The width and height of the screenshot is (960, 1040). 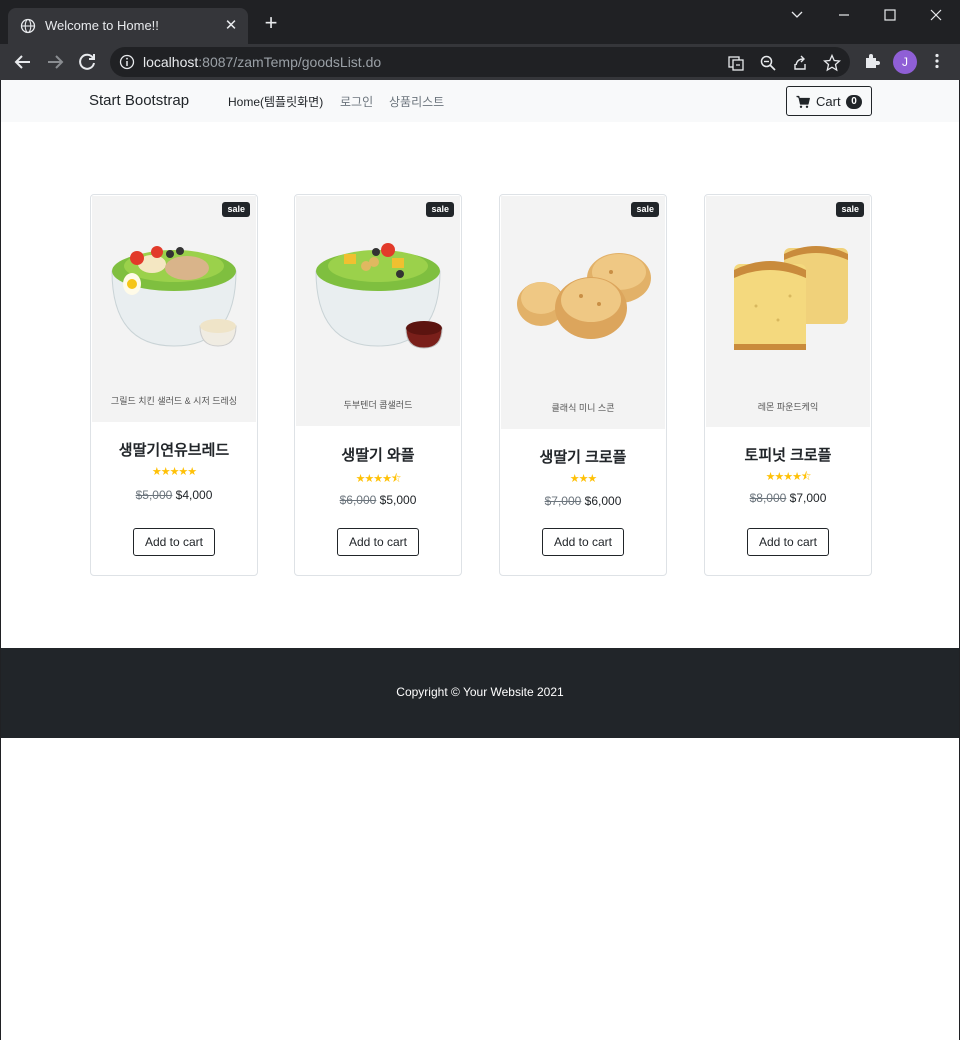 I want to click on extensions-icon, so click(x=872, y=61).